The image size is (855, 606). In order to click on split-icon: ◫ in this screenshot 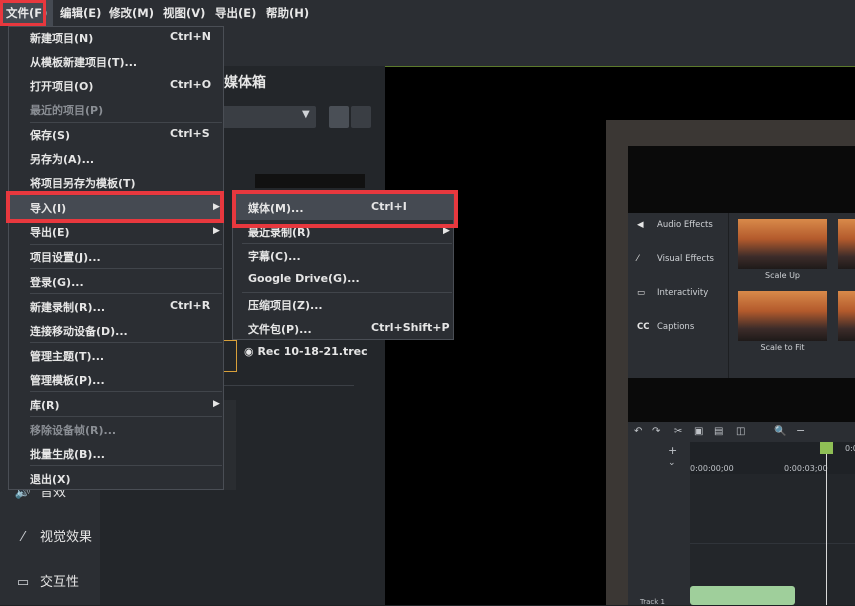, I will do `click(741, 431)`.